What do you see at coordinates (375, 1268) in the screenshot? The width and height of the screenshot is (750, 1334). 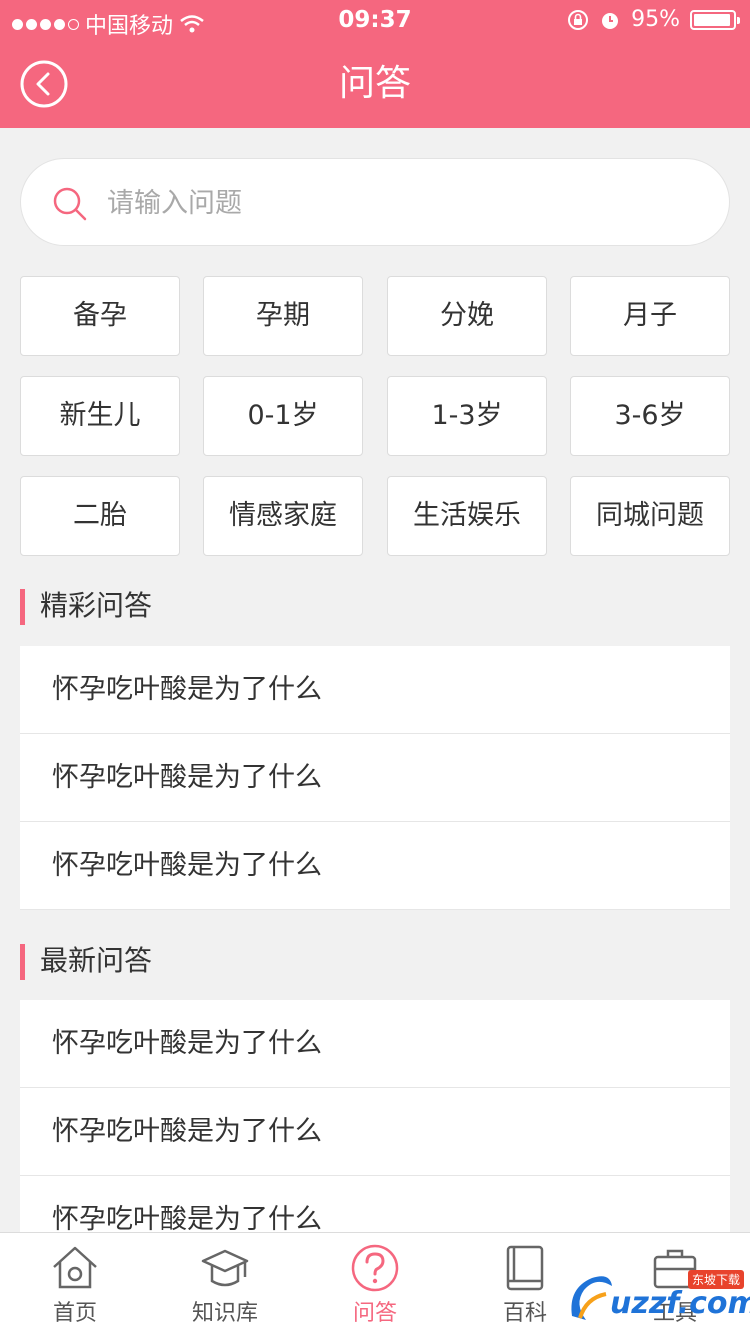 I see `question-icon` at bounding box center [375, 1268].